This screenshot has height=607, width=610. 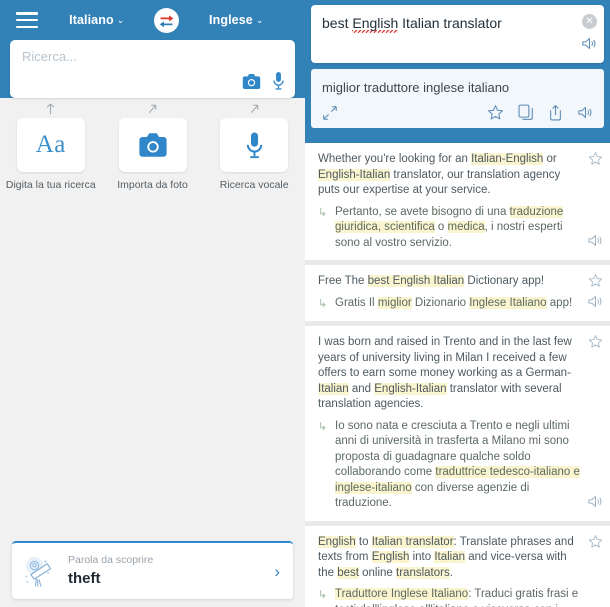 I want to click on highlight-term: Traduttore Inglese Italiano, so click(x=402, y=594).